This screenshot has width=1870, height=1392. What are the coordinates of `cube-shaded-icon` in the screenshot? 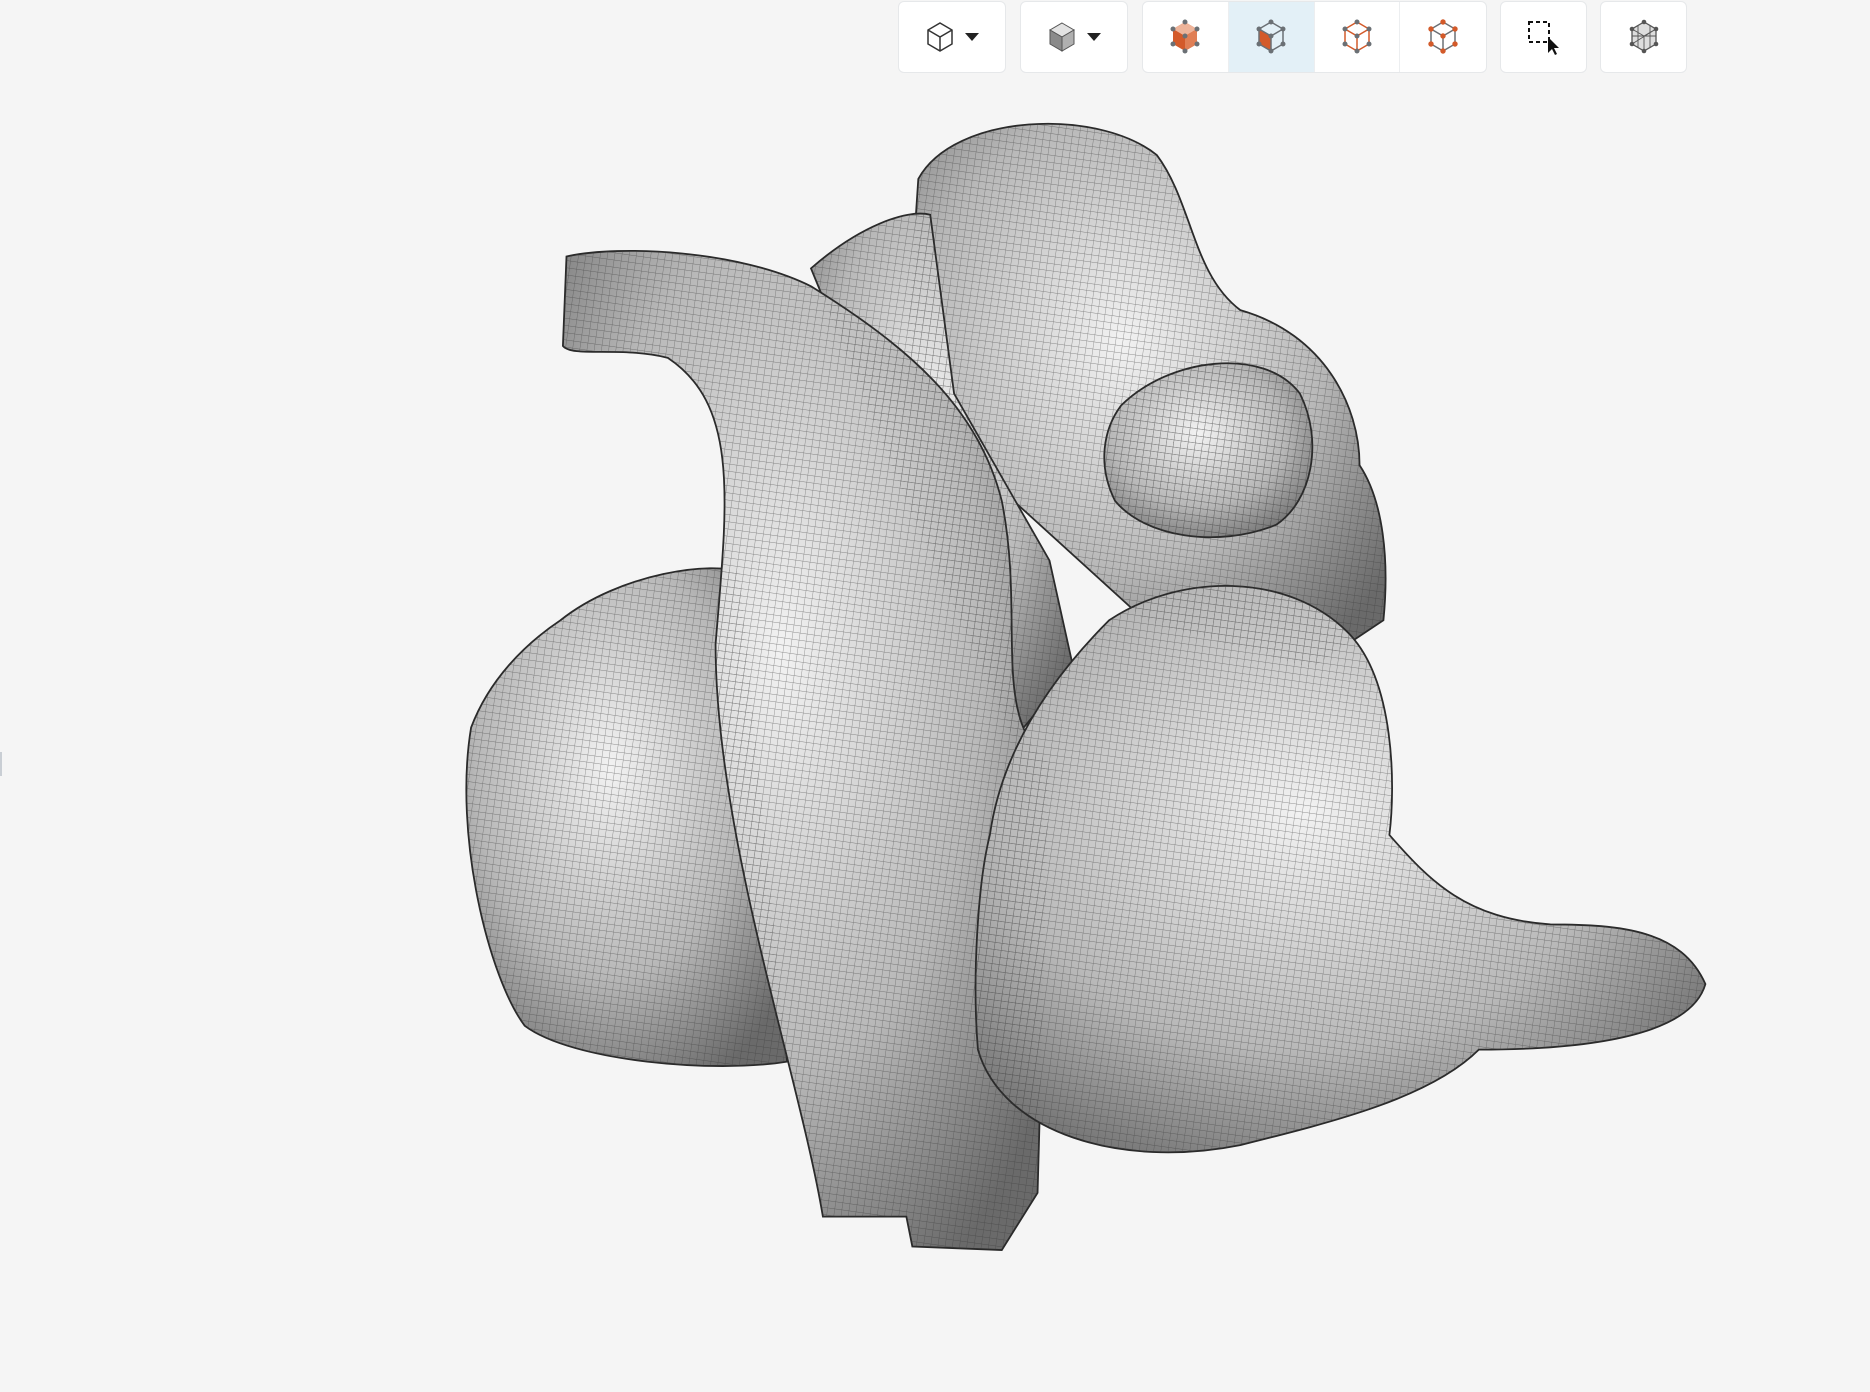 It's located at (1062, 37).